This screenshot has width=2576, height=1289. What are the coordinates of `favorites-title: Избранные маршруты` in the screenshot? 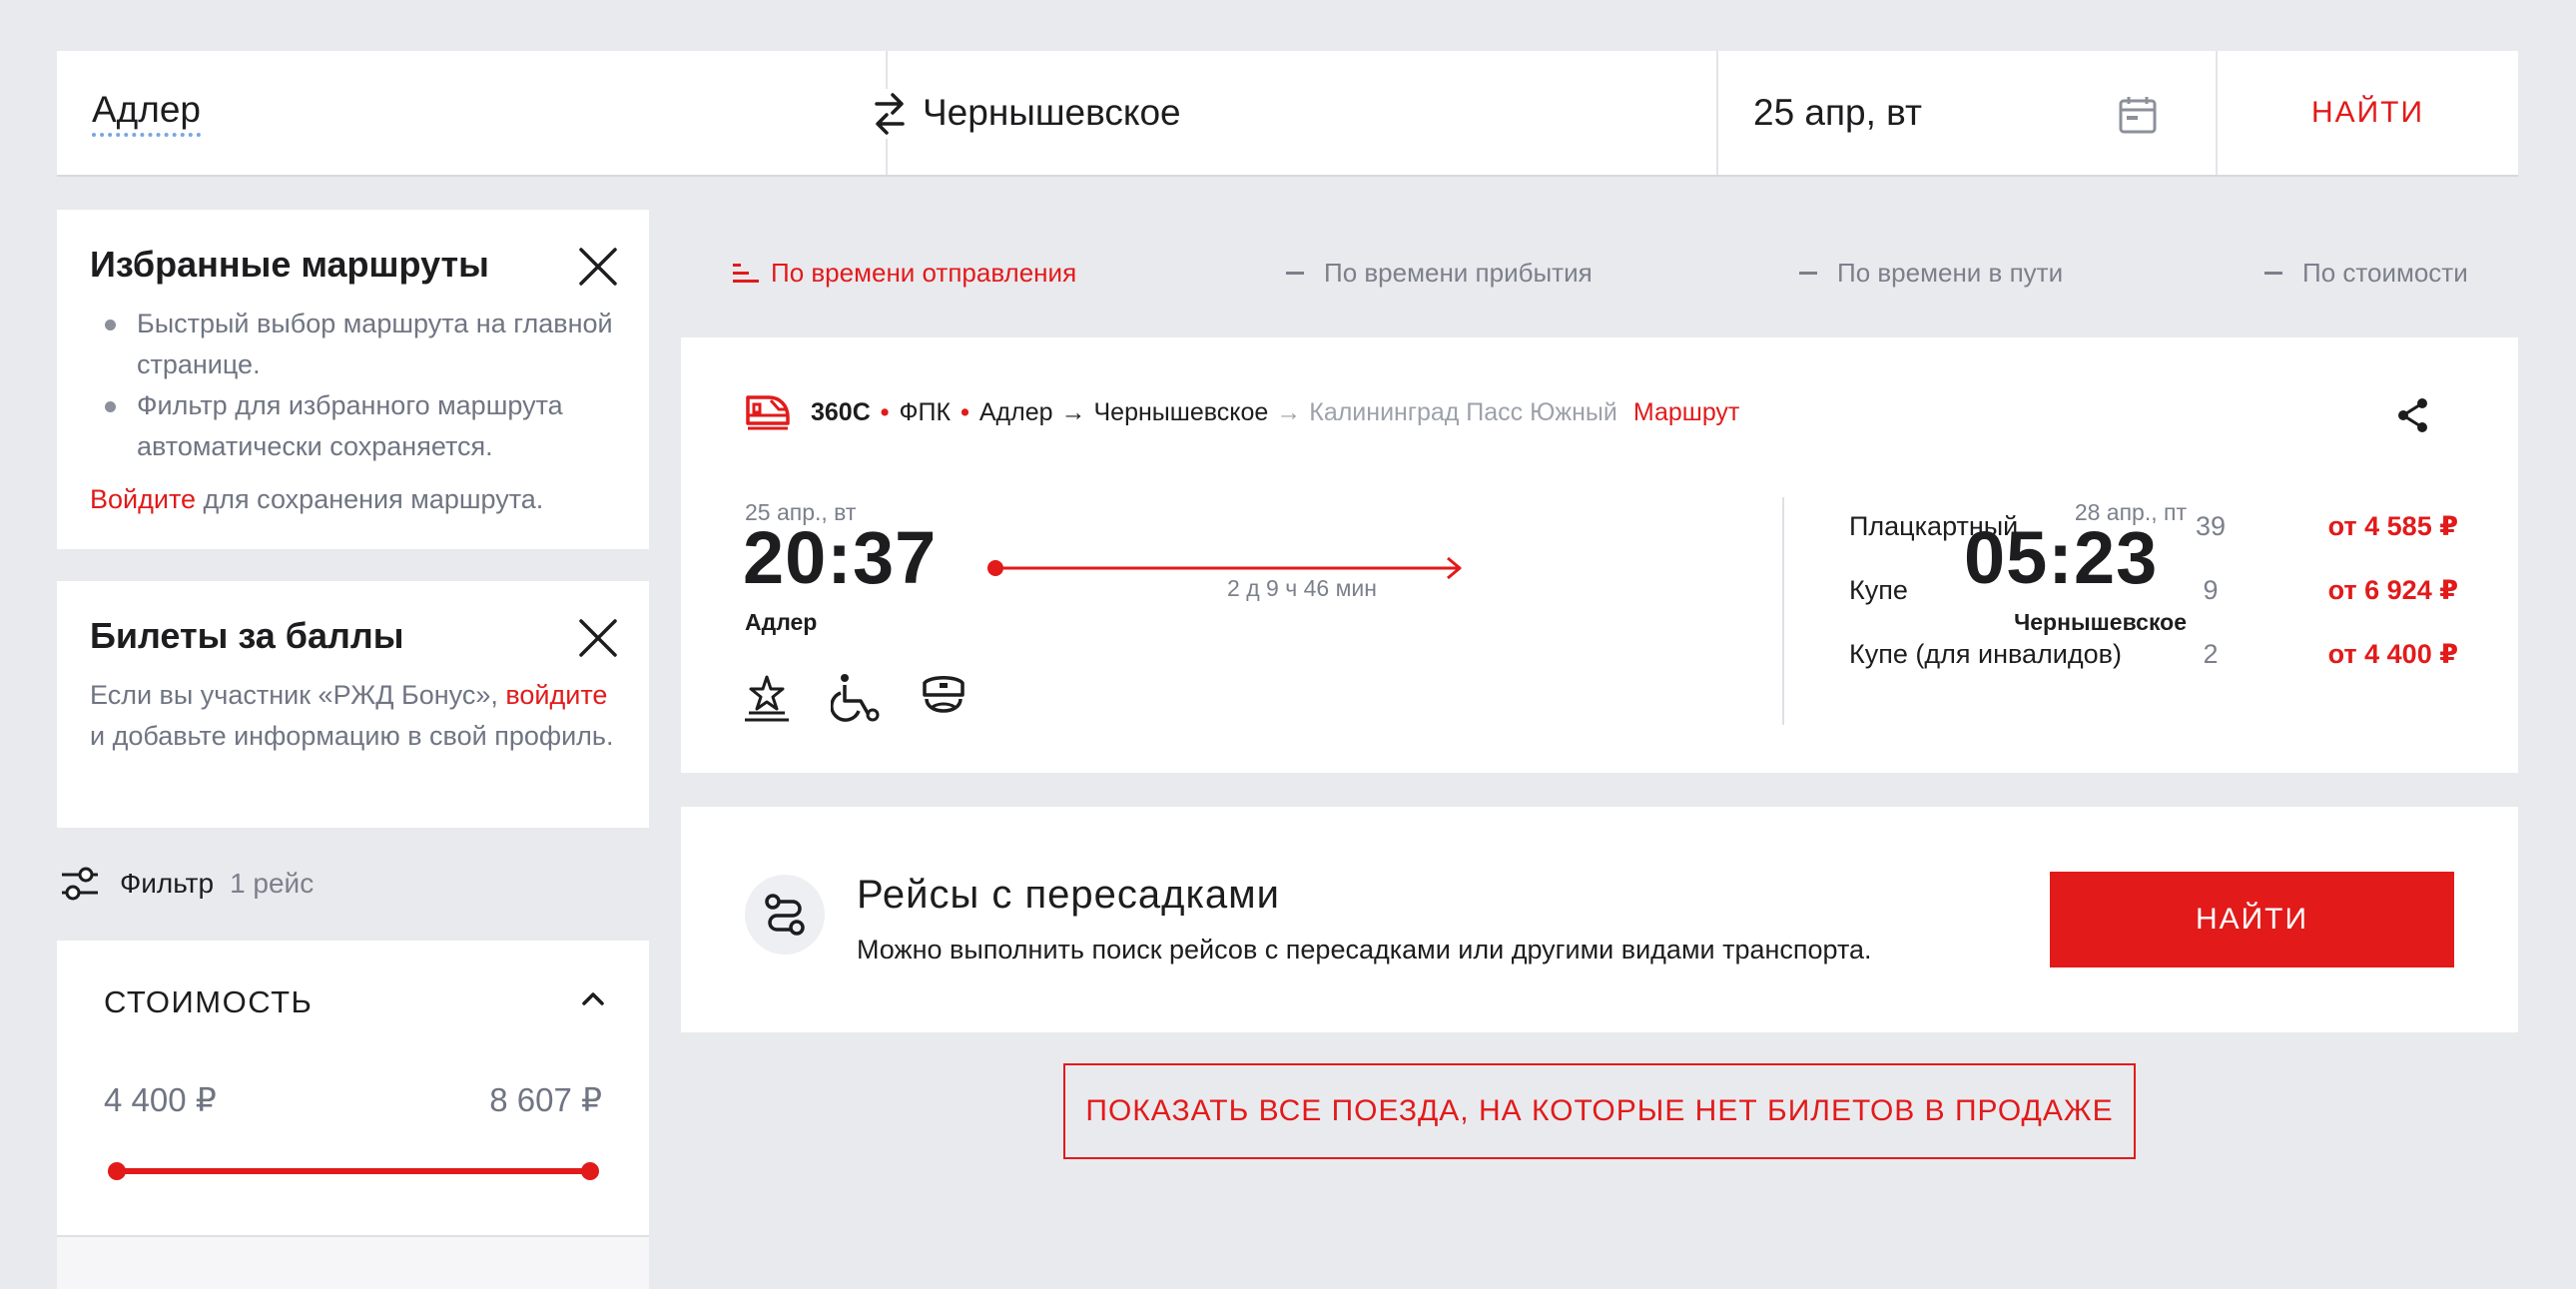 It's located at (290, 264).